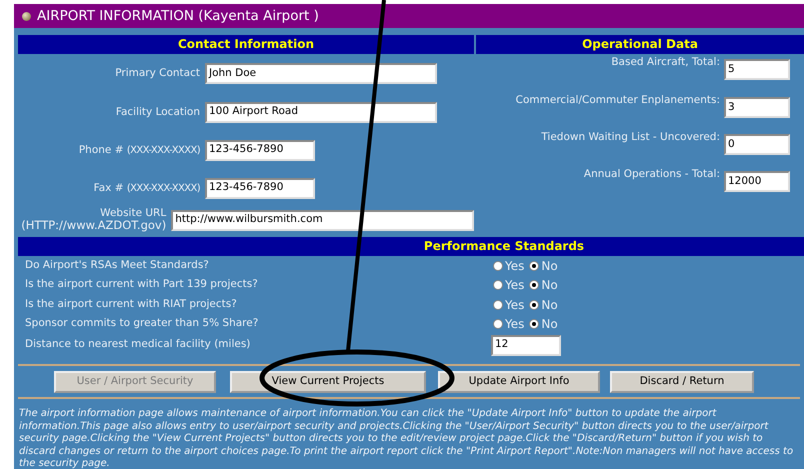  Describe the element at coordinates (519, 382) in the screenshot. I see `action-button: Update Airport Info` at that location.